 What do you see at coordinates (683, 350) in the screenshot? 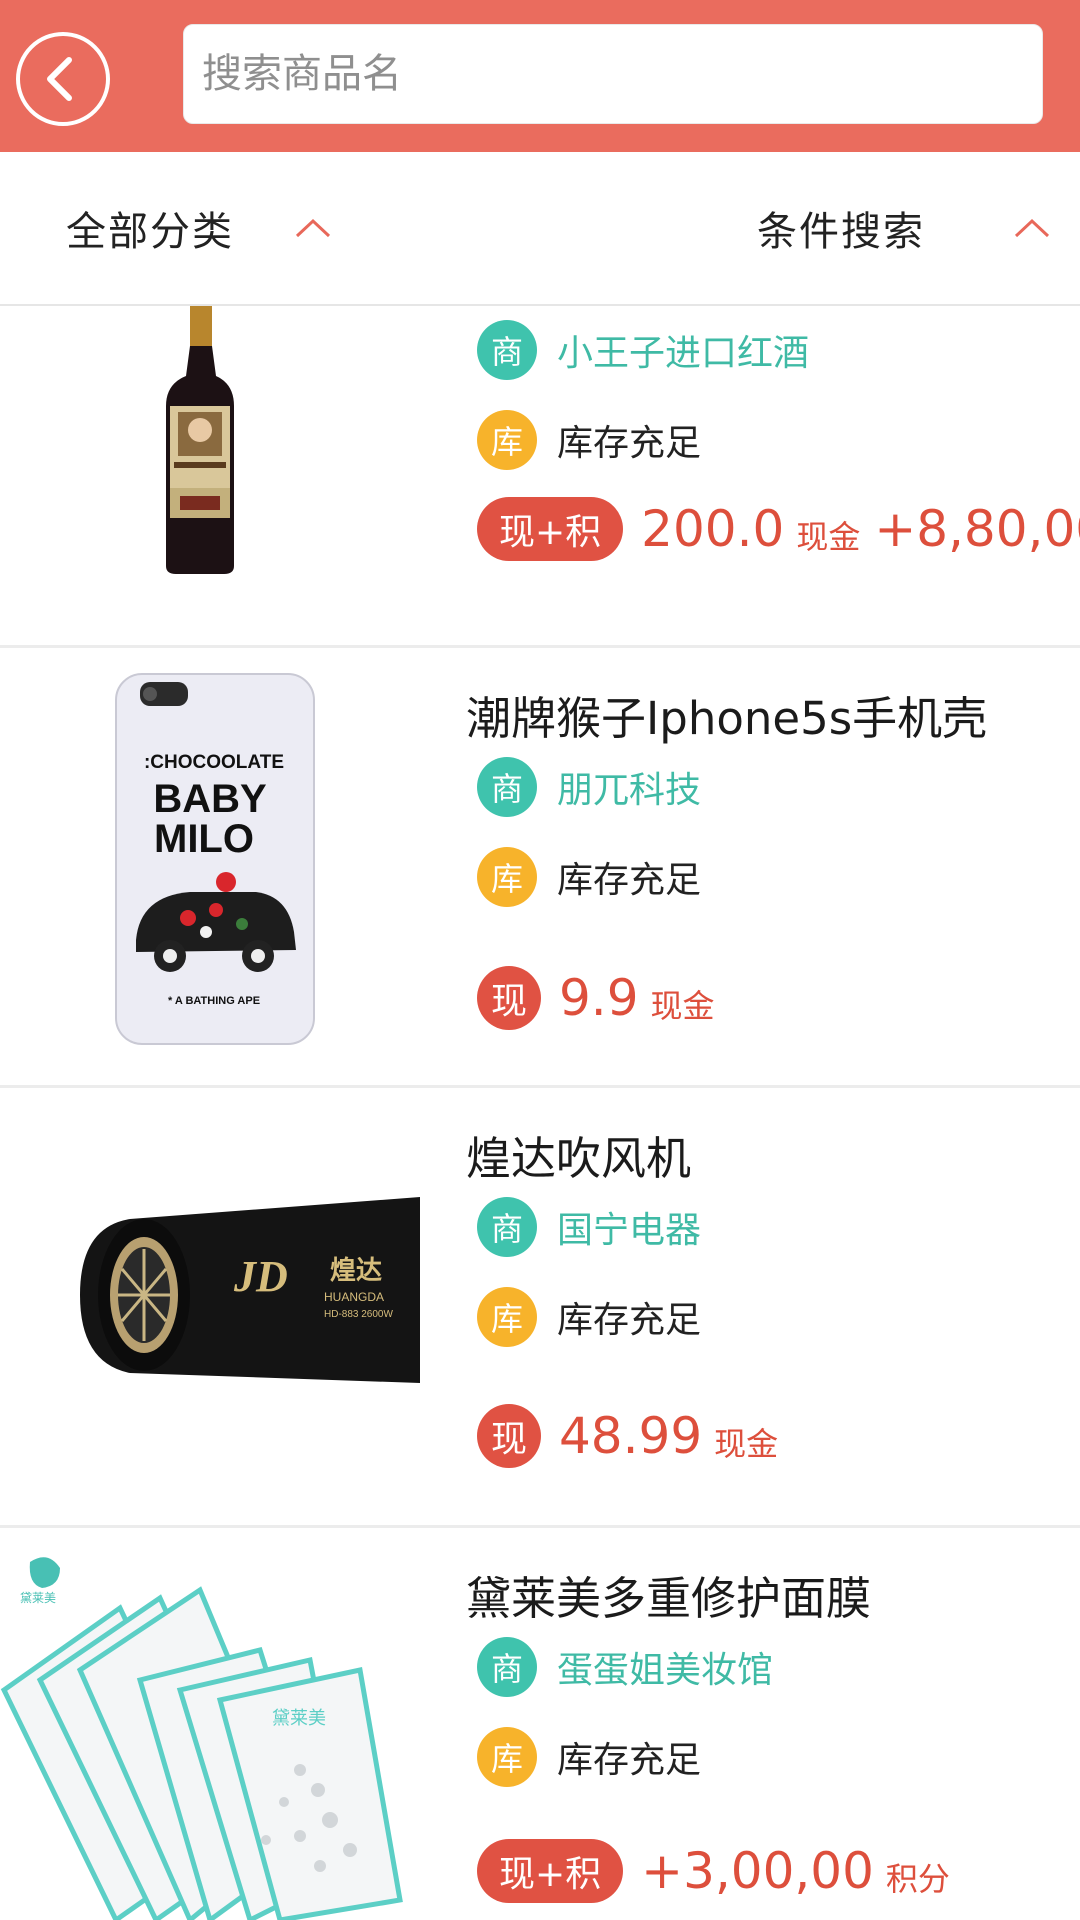
I see `shop-name: 小王子进口红酒` at bounding box center [683, 350].